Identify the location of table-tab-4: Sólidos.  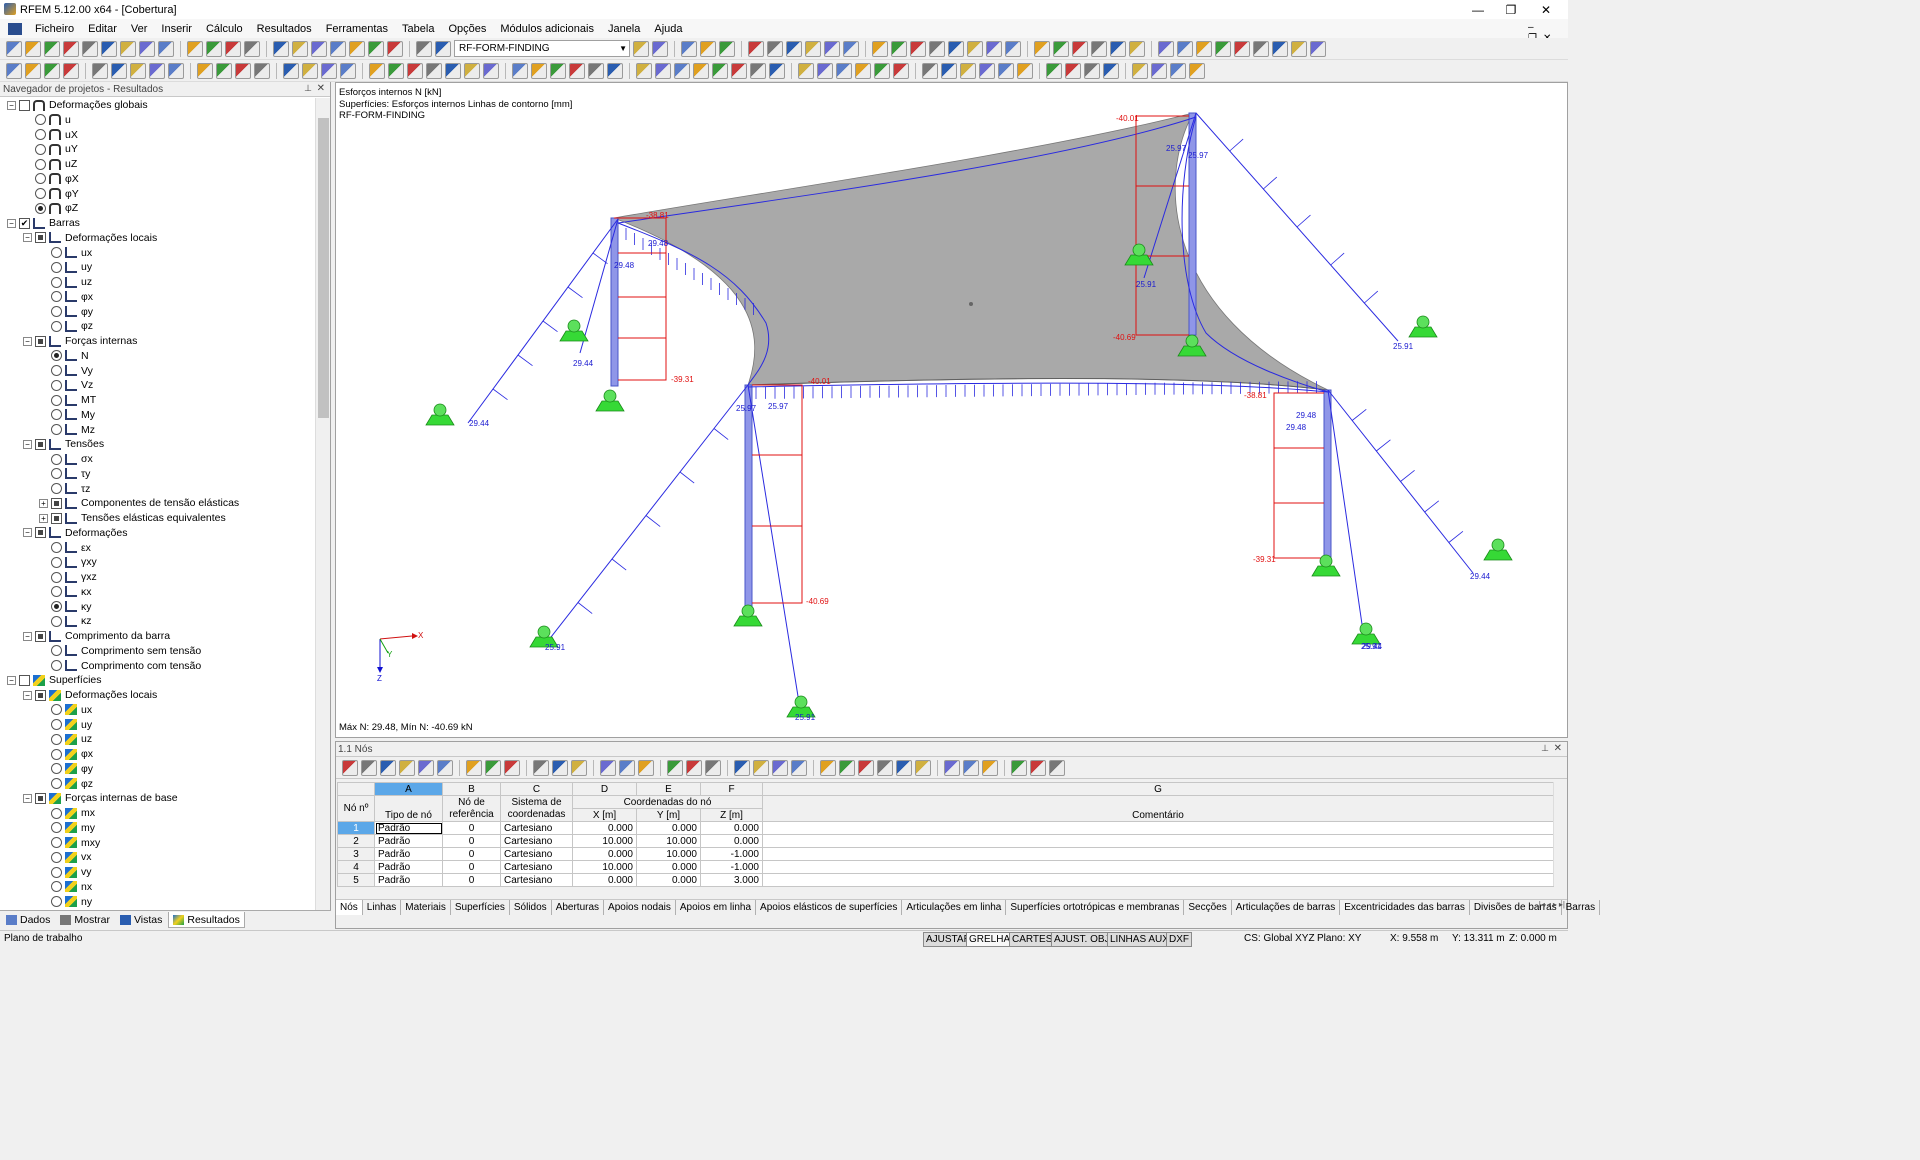
(531, 907).